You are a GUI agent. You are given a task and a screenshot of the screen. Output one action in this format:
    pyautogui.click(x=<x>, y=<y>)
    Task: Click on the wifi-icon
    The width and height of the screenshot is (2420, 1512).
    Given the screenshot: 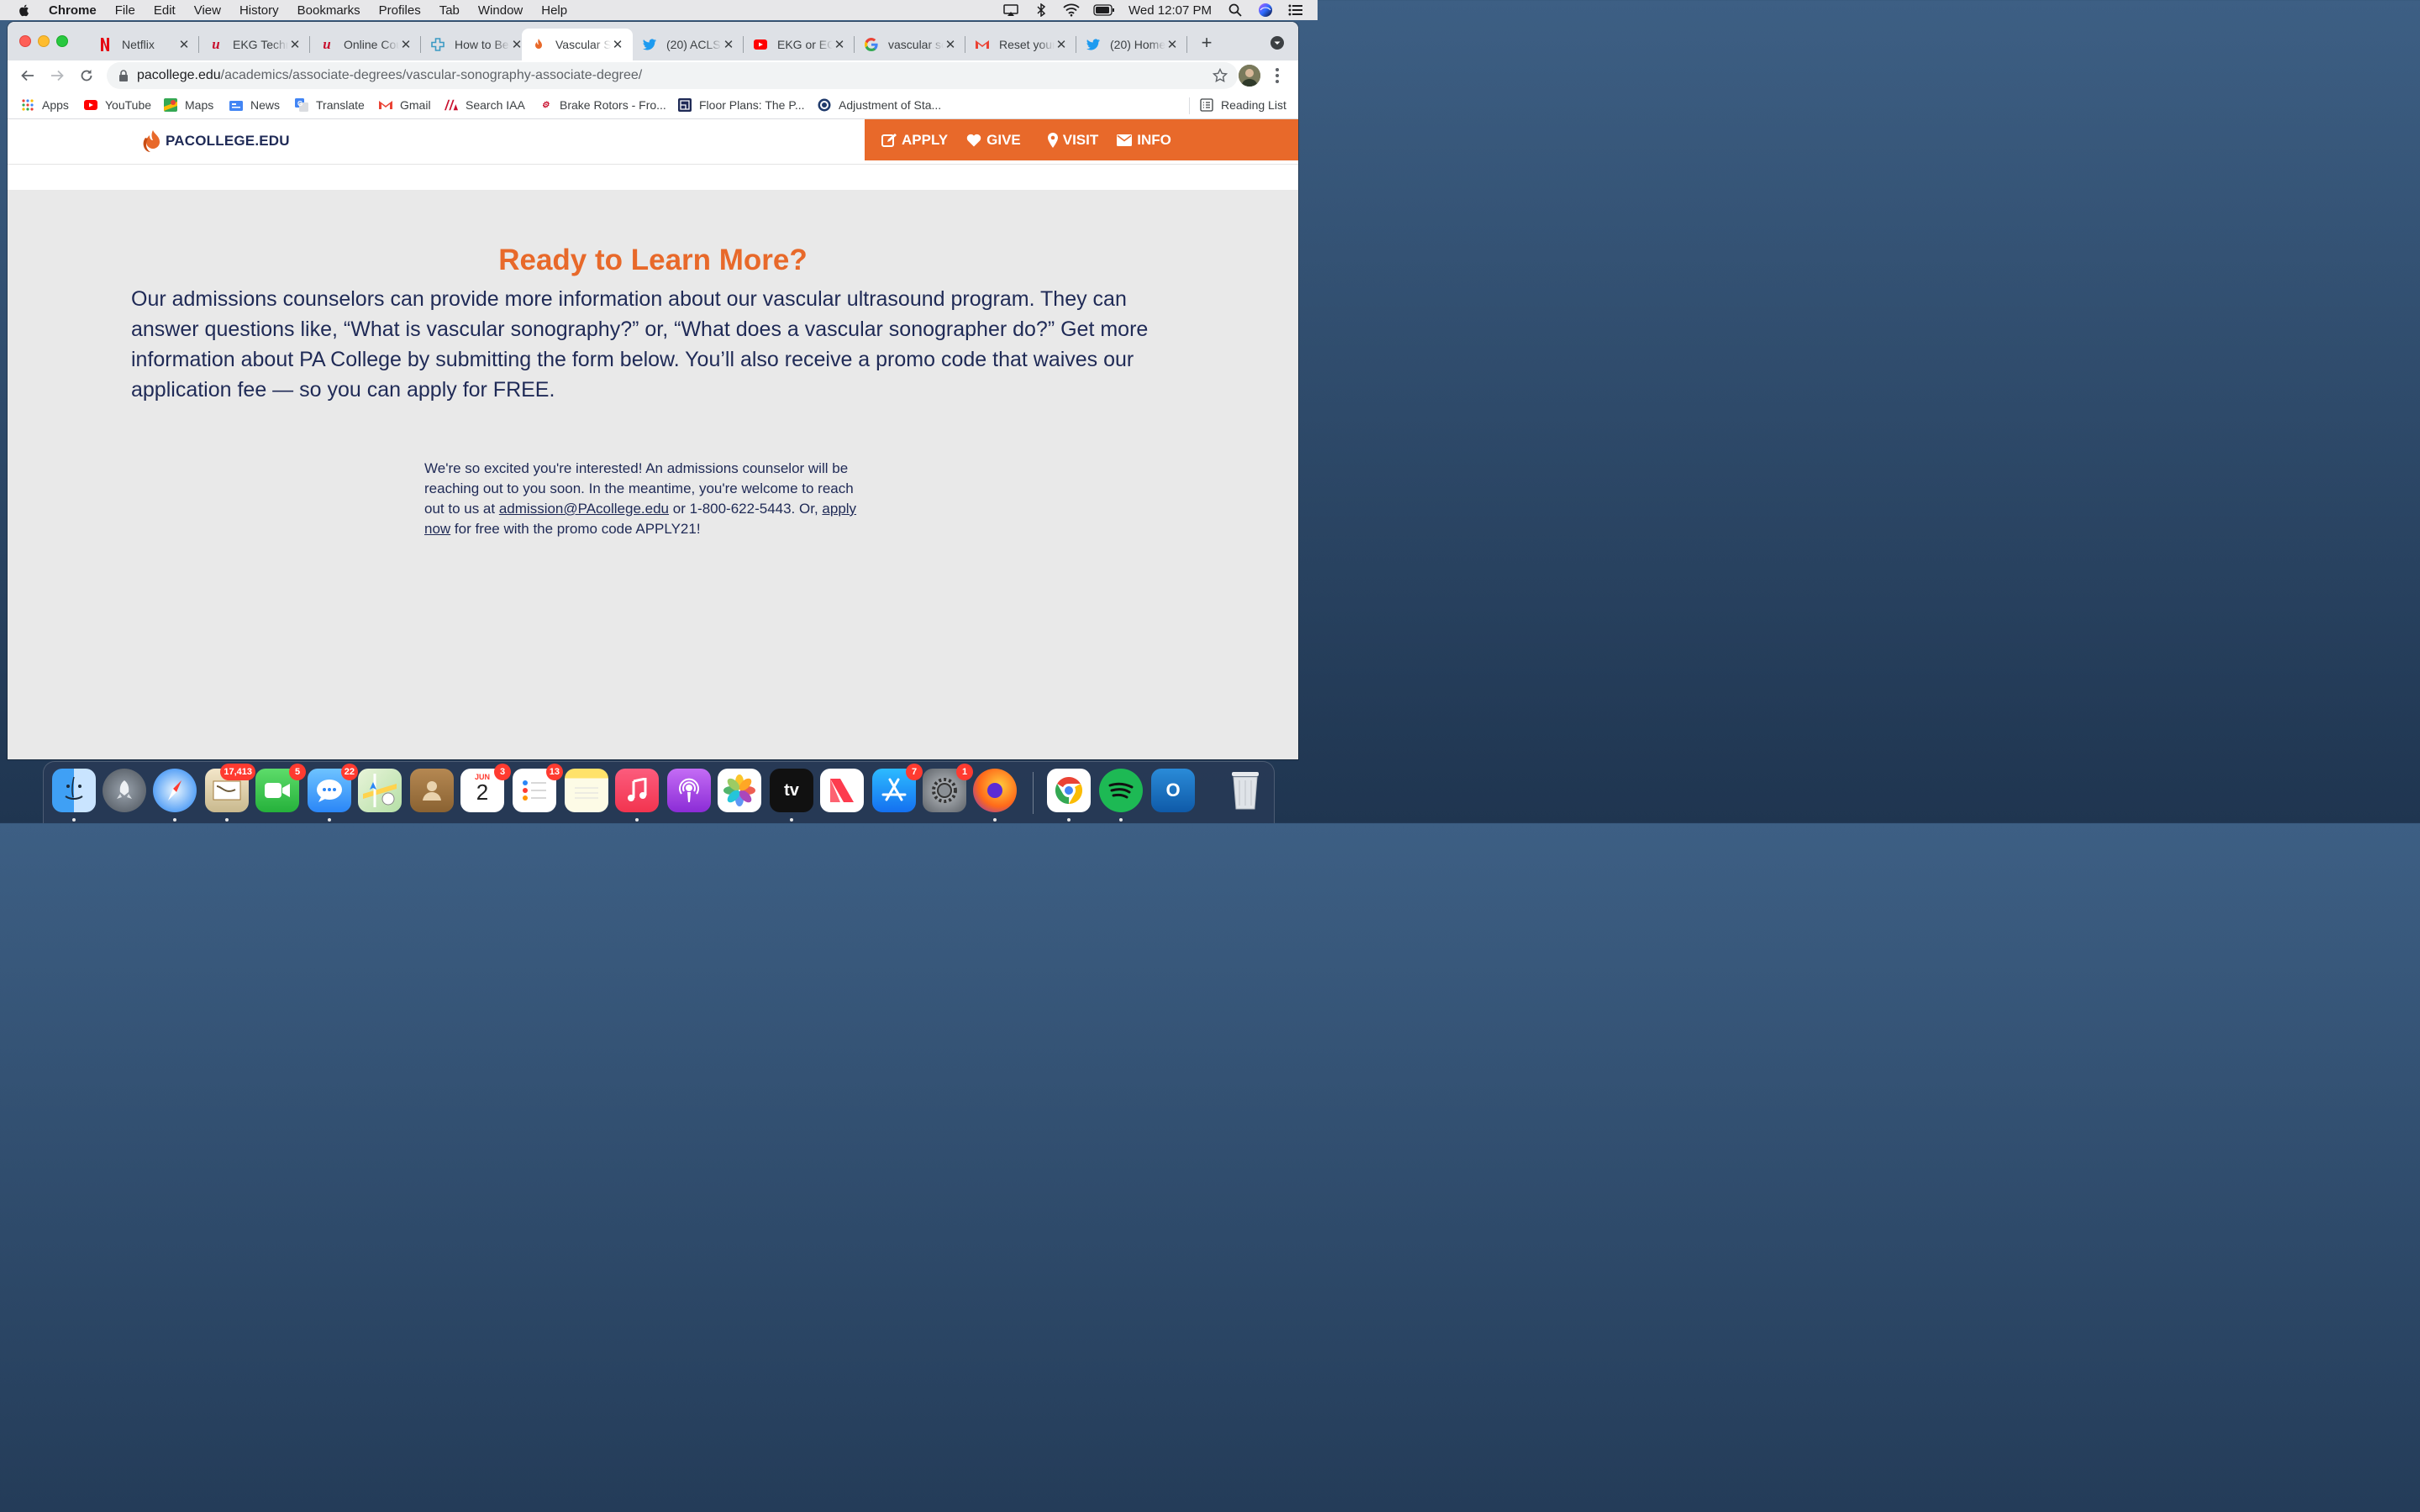 What is the action you would take?
    pyautogui.click(x=1072, y=10)
    